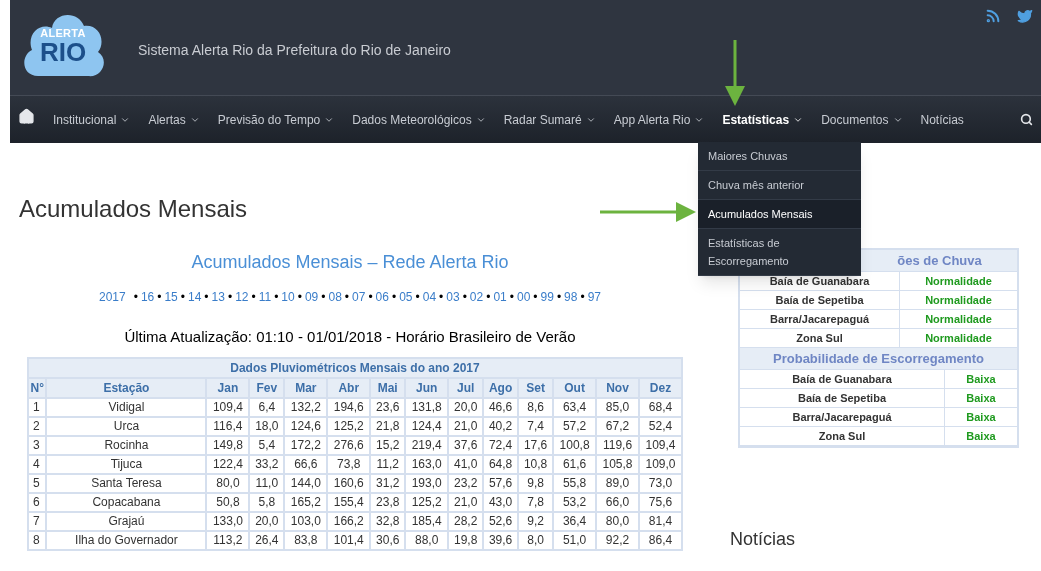 The image size is (1041, 571). I want to click on table-cell: Tijuca, so click(126, 464).